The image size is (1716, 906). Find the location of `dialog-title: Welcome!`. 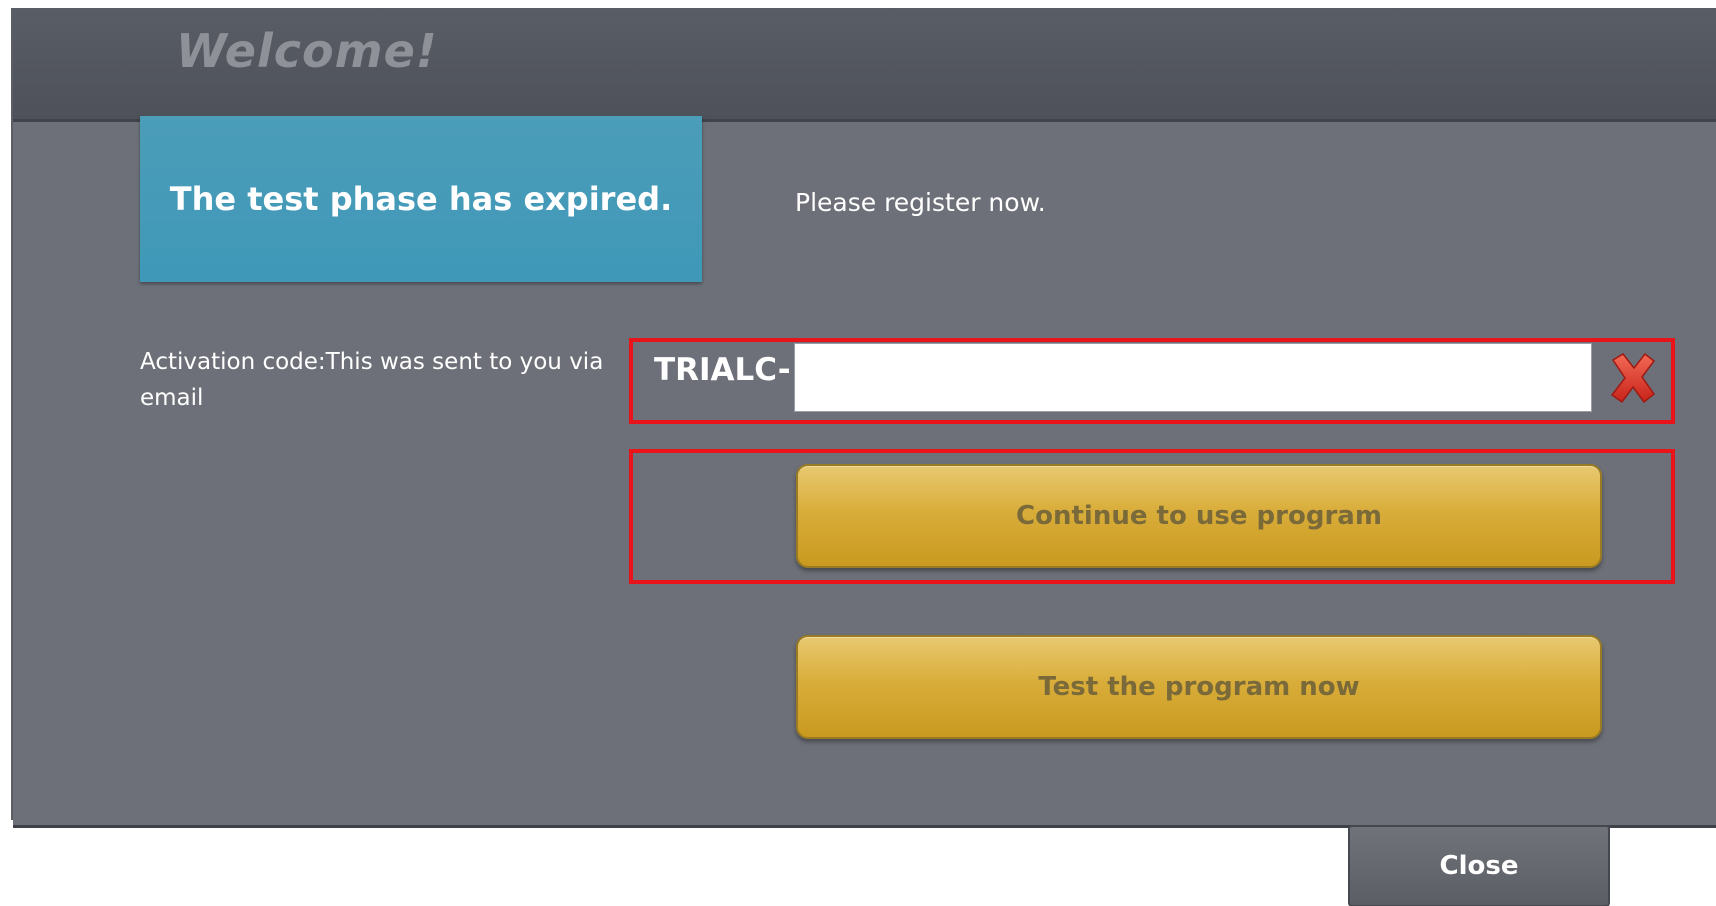

dialog-title: Welcome! is located at coordinates (307, 51).